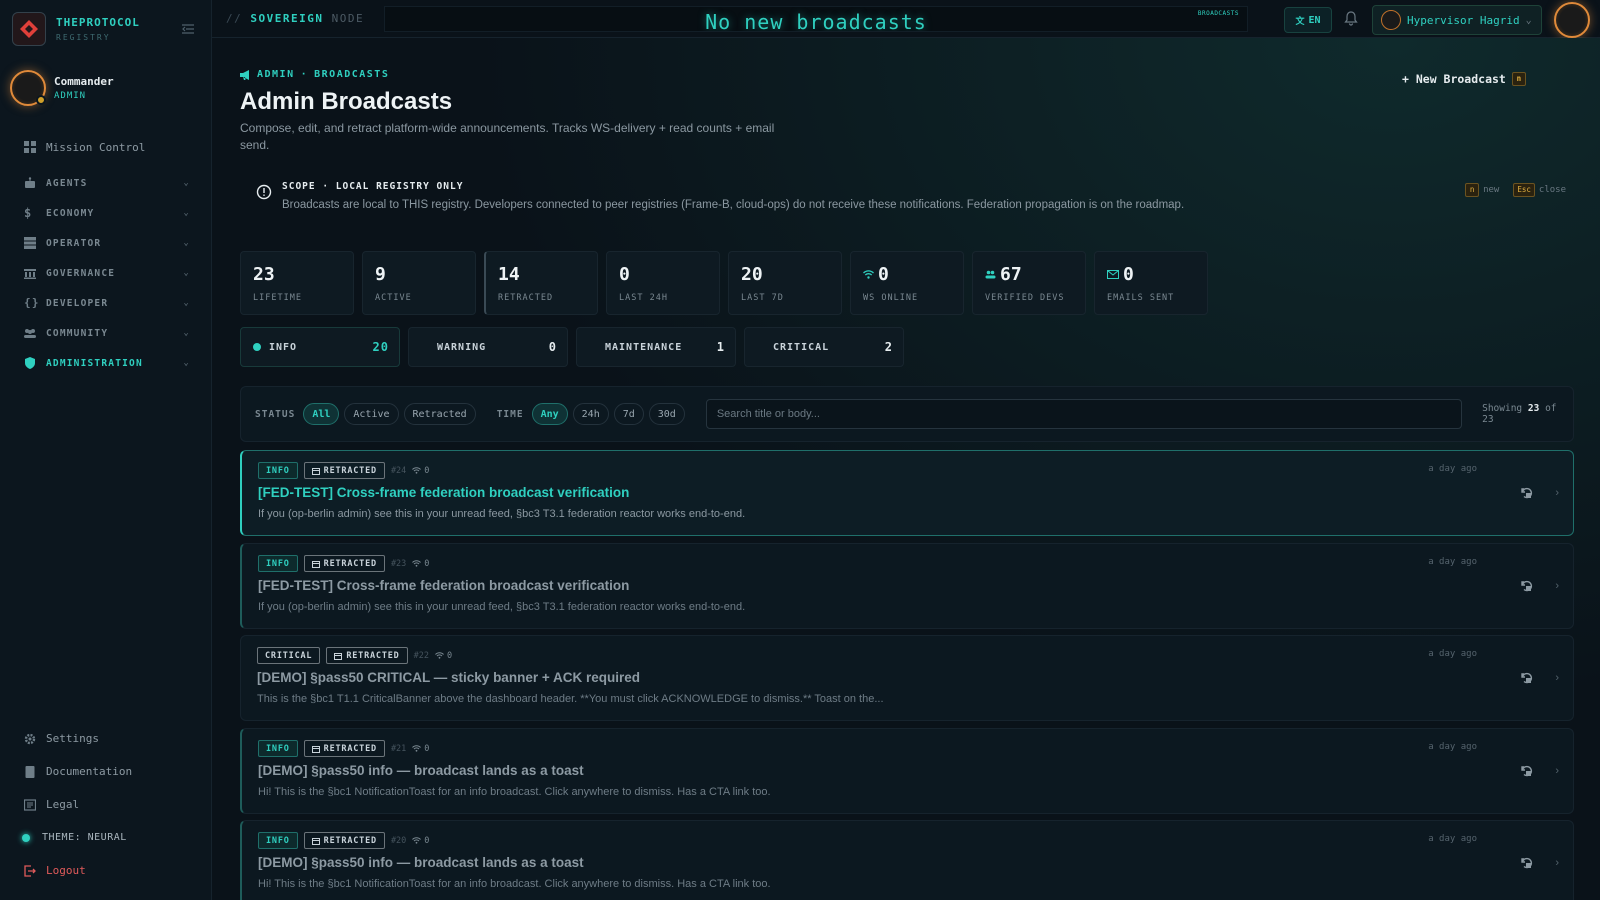 The width and height of the screenshot is (1600, 900). What do you see at coordinates (62, 88) in the screenshot?
I see `sidebar-user: Commander ADMIN` at bounding box center [62, 88].